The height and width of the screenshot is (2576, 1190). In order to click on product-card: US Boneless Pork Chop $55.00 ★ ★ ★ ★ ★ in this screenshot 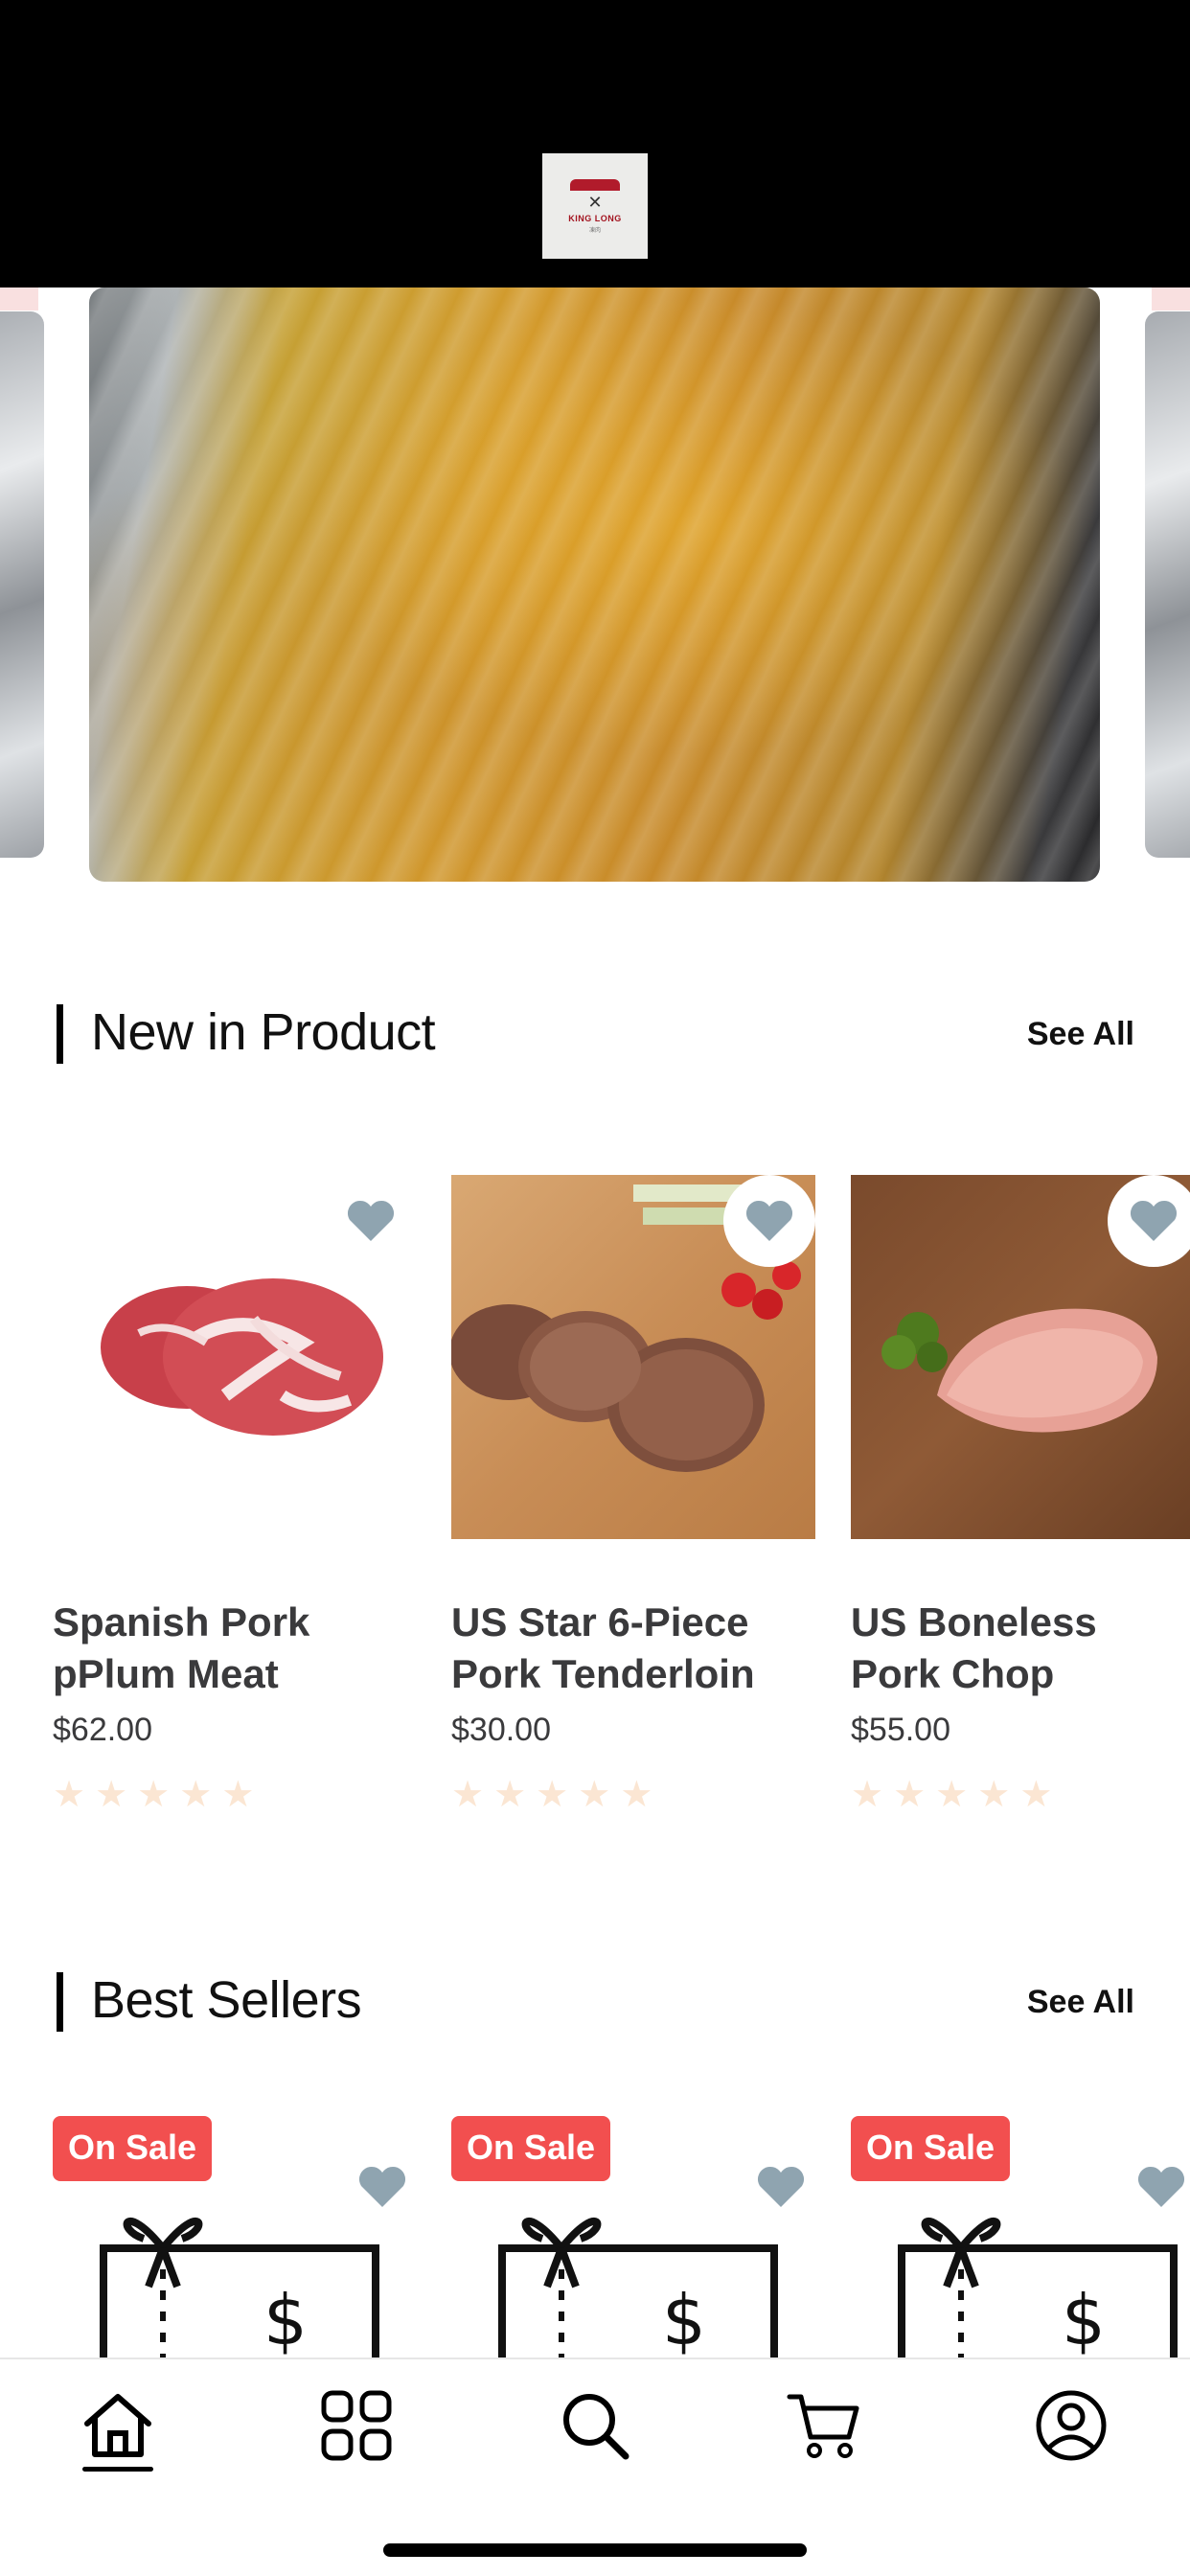, I will do `click(1020, 1493)`.